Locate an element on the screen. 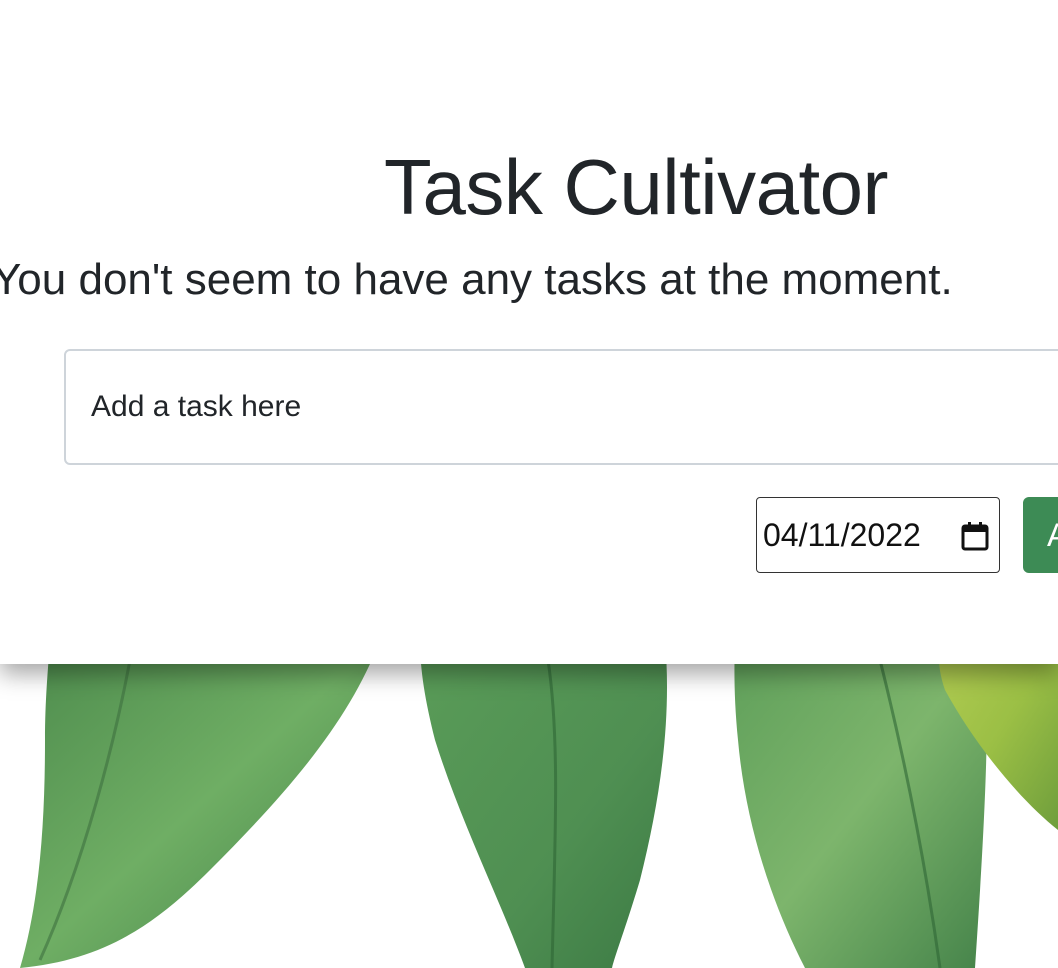  task-input is located at coordinates (561, 407).